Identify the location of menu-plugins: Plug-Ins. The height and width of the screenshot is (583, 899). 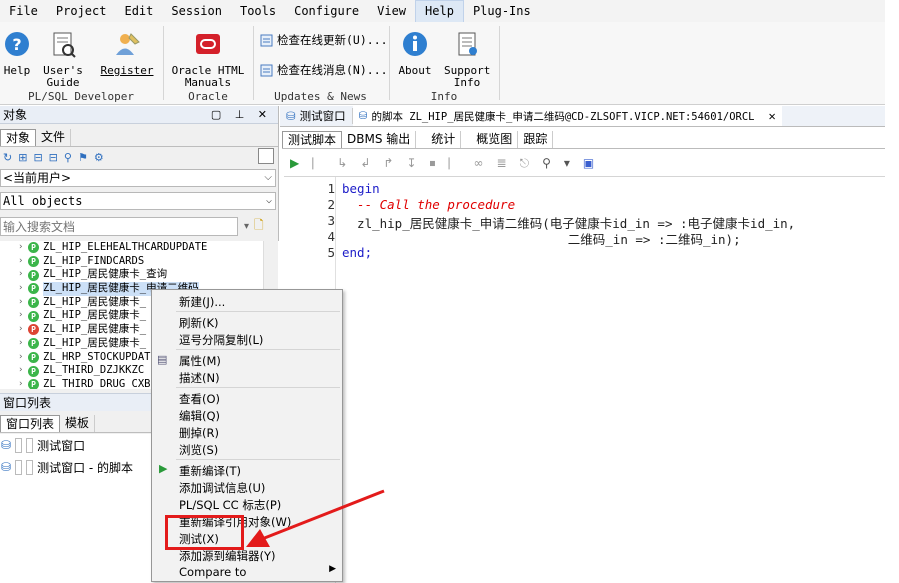
(502, 11).